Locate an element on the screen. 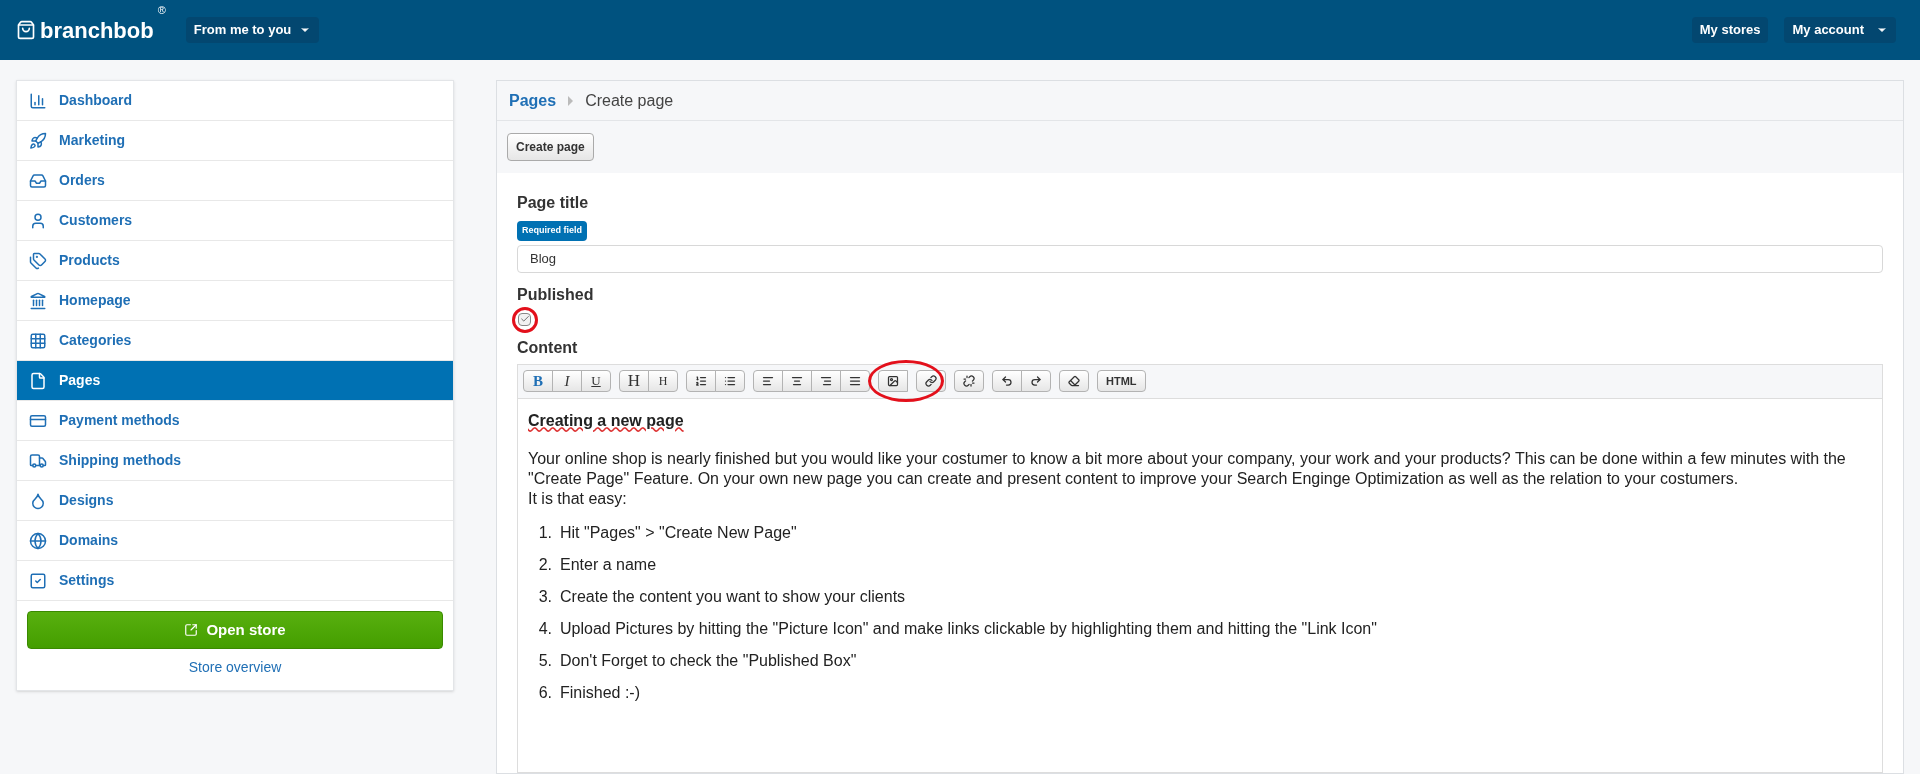  published-checkbox is located at coordinates (524, 319).